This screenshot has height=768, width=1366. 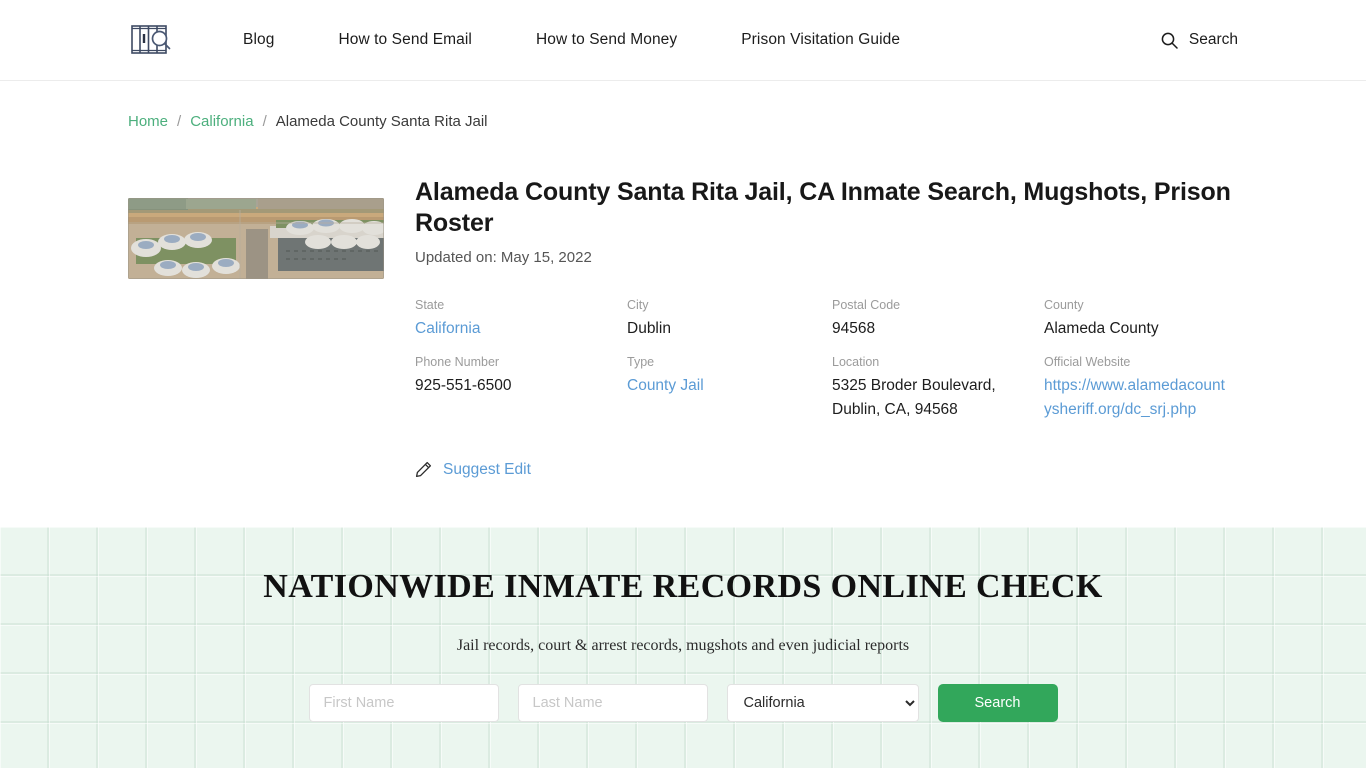 I want to click on facility-photo, so click(x=256, y=238).